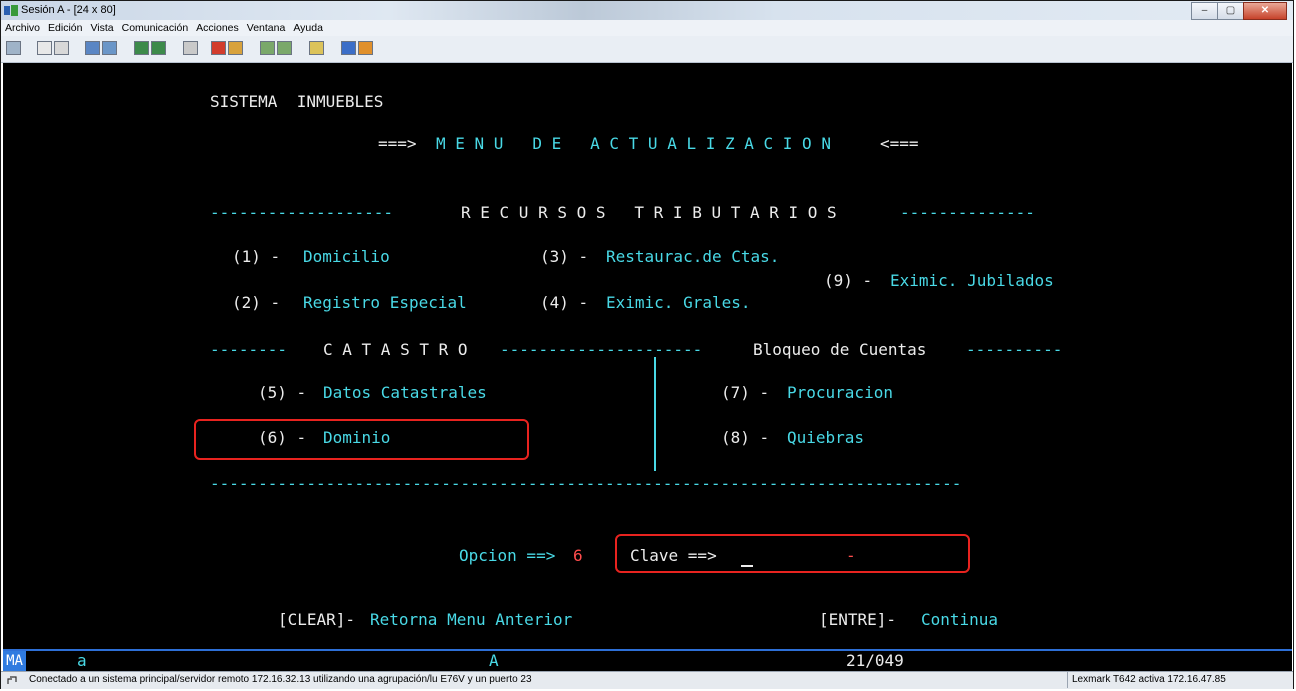 This screenshot has height=691, width=1296. Describe the element at coordinates (967, 212) in the screenshot. I see `recursos-rule-right: --------------` at that location.